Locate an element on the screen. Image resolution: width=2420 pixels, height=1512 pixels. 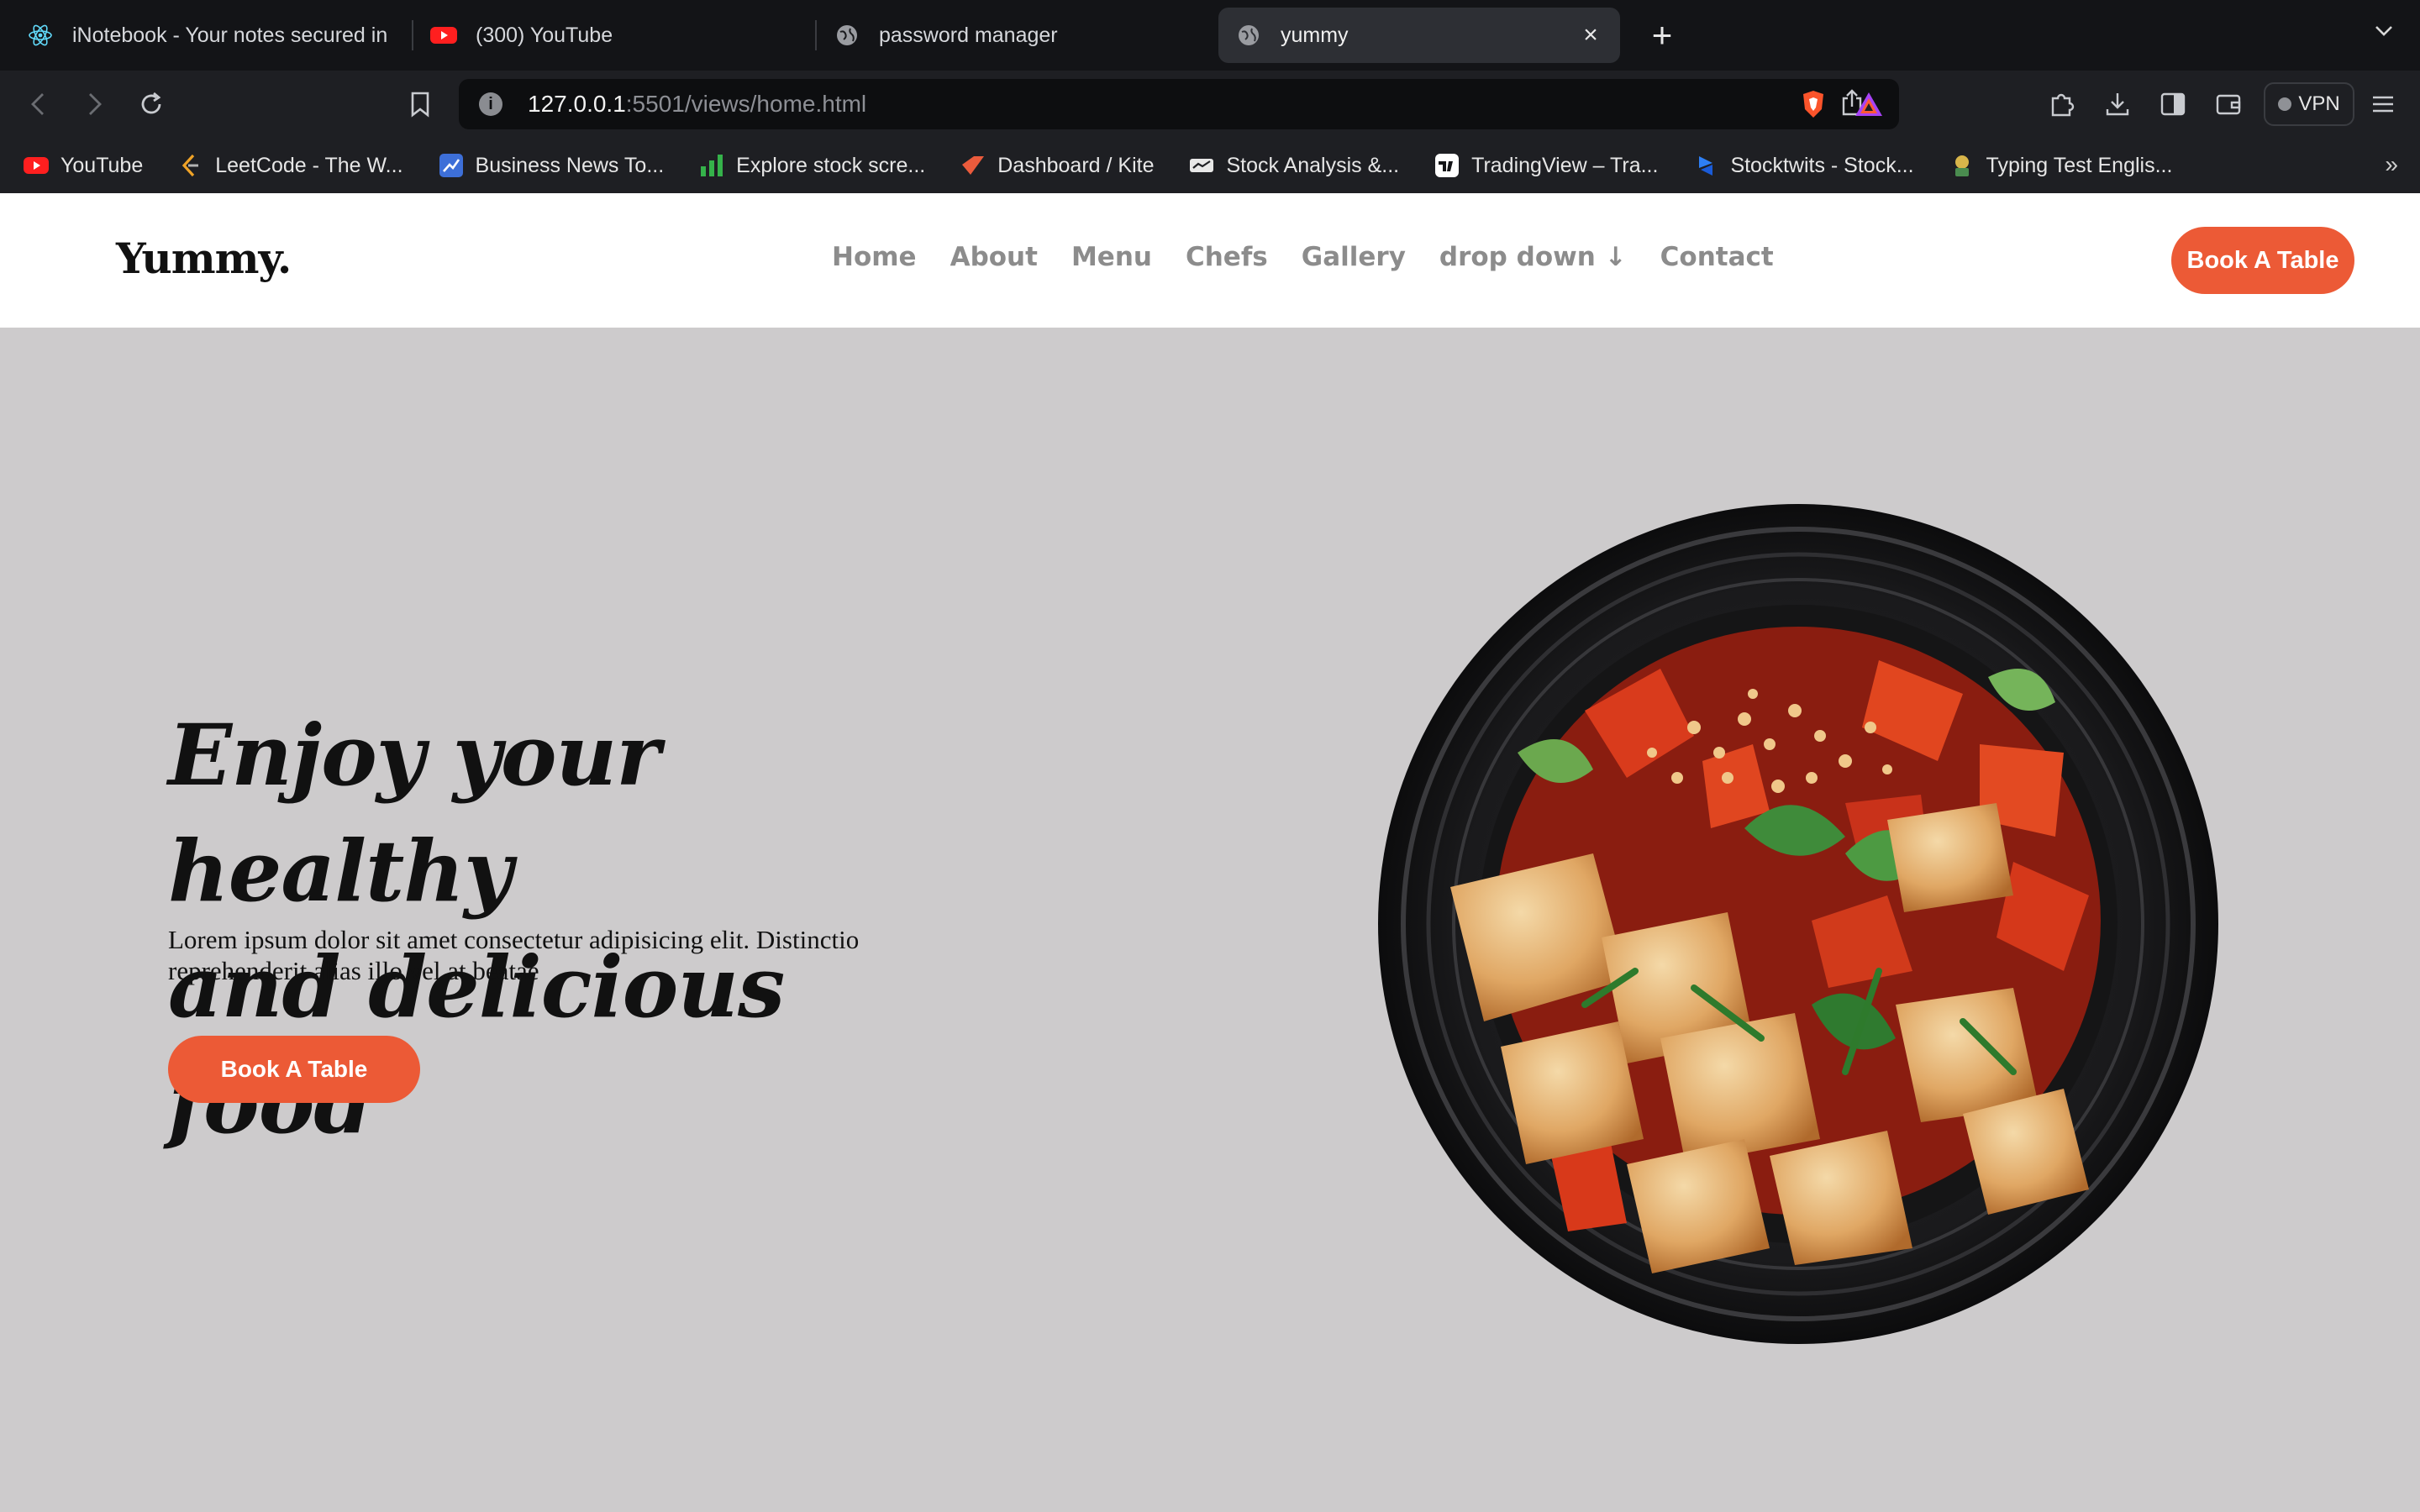
more-bookmarks-chevron-icon: » is located at coordinates (2391, 164).